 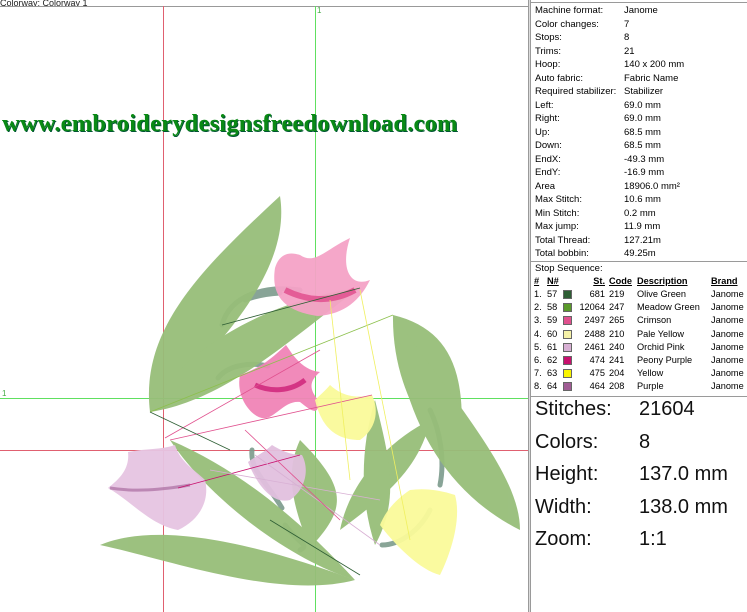 What do you see at coordinates (639, 261) in the screenshot?
I see `divider` at bounding box center [639, 261].